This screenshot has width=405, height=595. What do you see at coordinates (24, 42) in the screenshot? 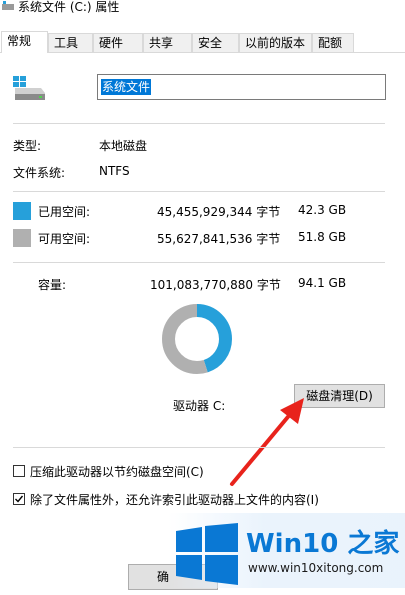
I see `tab-general: 常规` at bounding box center [24, 42].